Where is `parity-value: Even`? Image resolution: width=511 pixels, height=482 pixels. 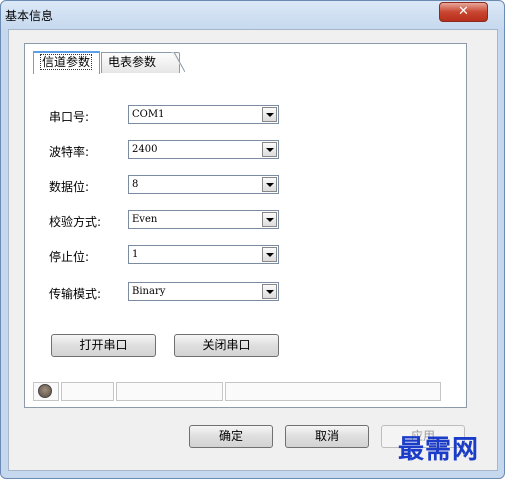 parity-value: Even is located at coordinates (145, 219).